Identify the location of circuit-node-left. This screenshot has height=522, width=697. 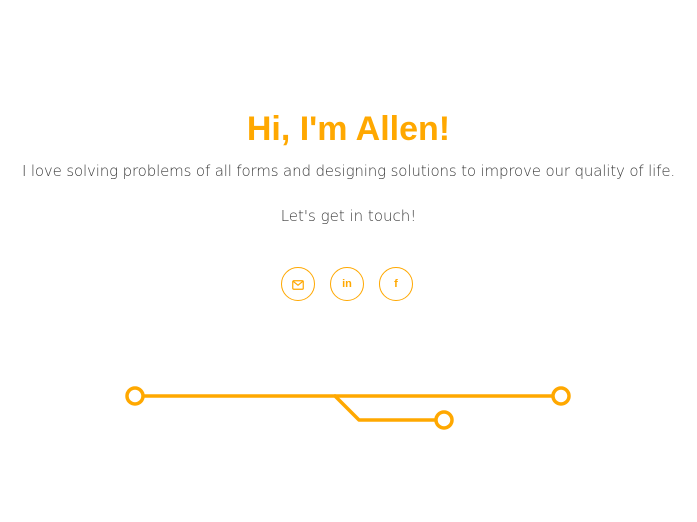
(135, 396).